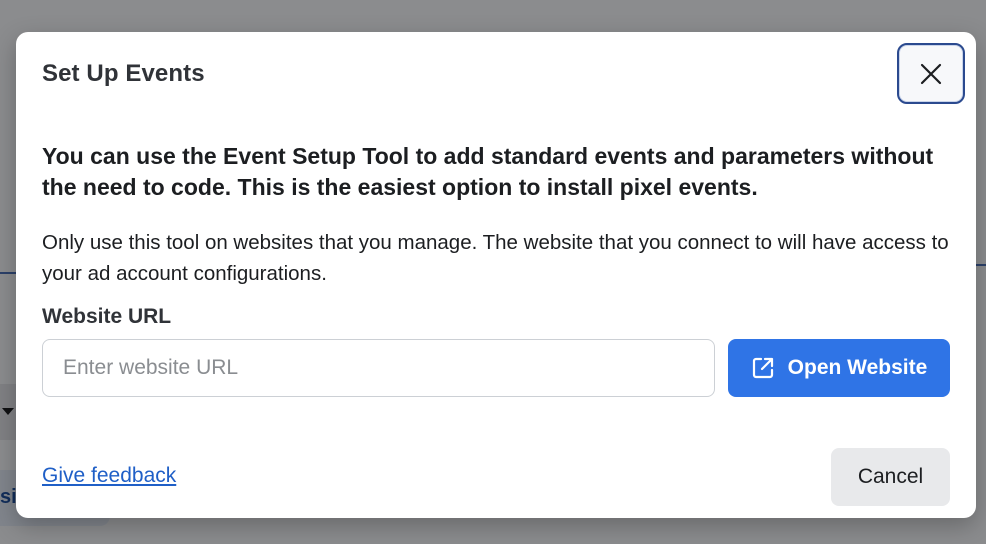 This screenshot has width=986, height=544. What do you see at coordinates (107, 316) in the screenshot?
I see `website-url-label: Website URL` at bounding box center [107, 316].